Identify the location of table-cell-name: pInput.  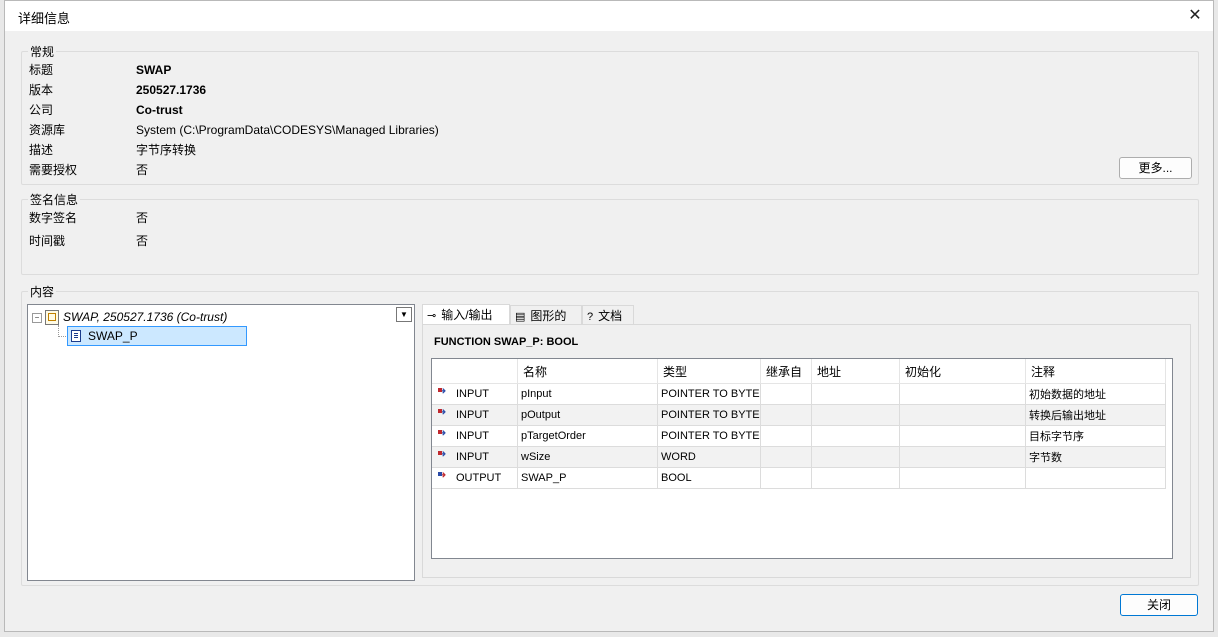
(587, 394).